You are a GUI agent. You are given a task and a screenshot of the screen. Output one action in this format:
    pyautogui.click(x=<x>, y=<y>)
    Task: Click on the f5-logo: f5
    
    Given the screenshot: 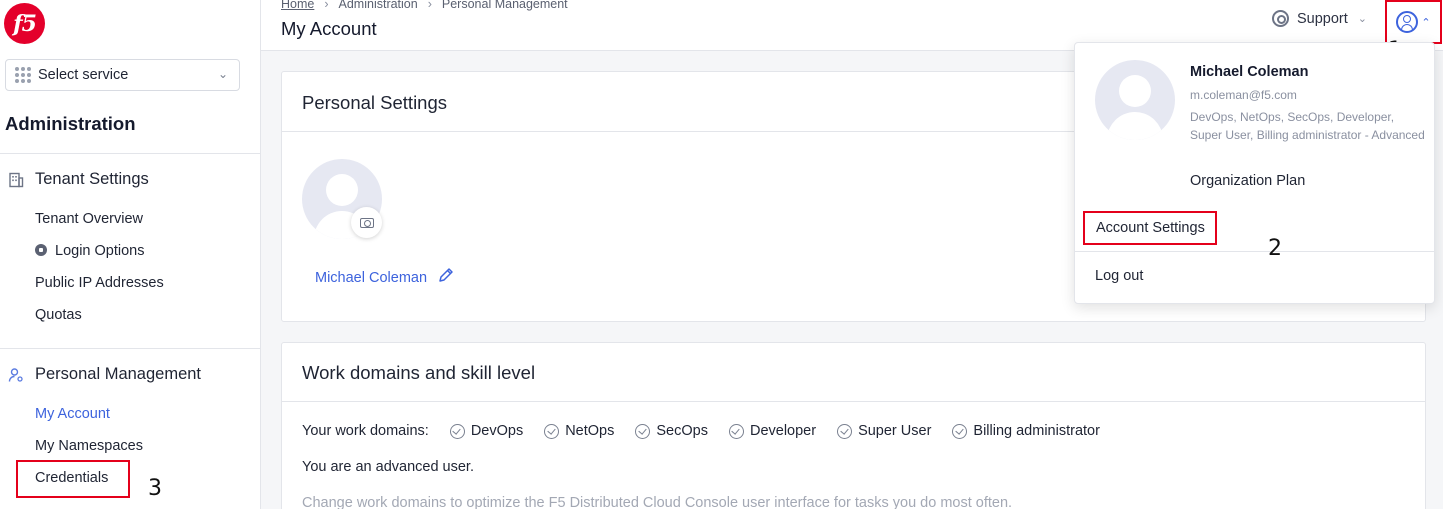 What is the action you would take?
    pyautogui.click(x=24, y=23)
    